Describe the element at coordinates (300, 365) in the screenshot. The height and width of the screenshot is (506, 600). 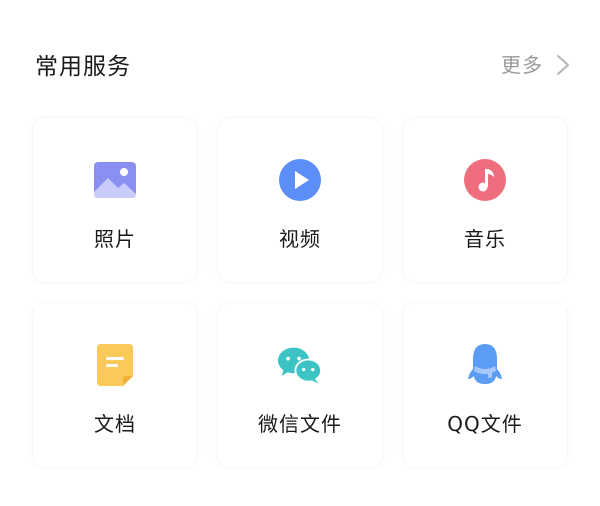
I see `wechat-icon` at that location.